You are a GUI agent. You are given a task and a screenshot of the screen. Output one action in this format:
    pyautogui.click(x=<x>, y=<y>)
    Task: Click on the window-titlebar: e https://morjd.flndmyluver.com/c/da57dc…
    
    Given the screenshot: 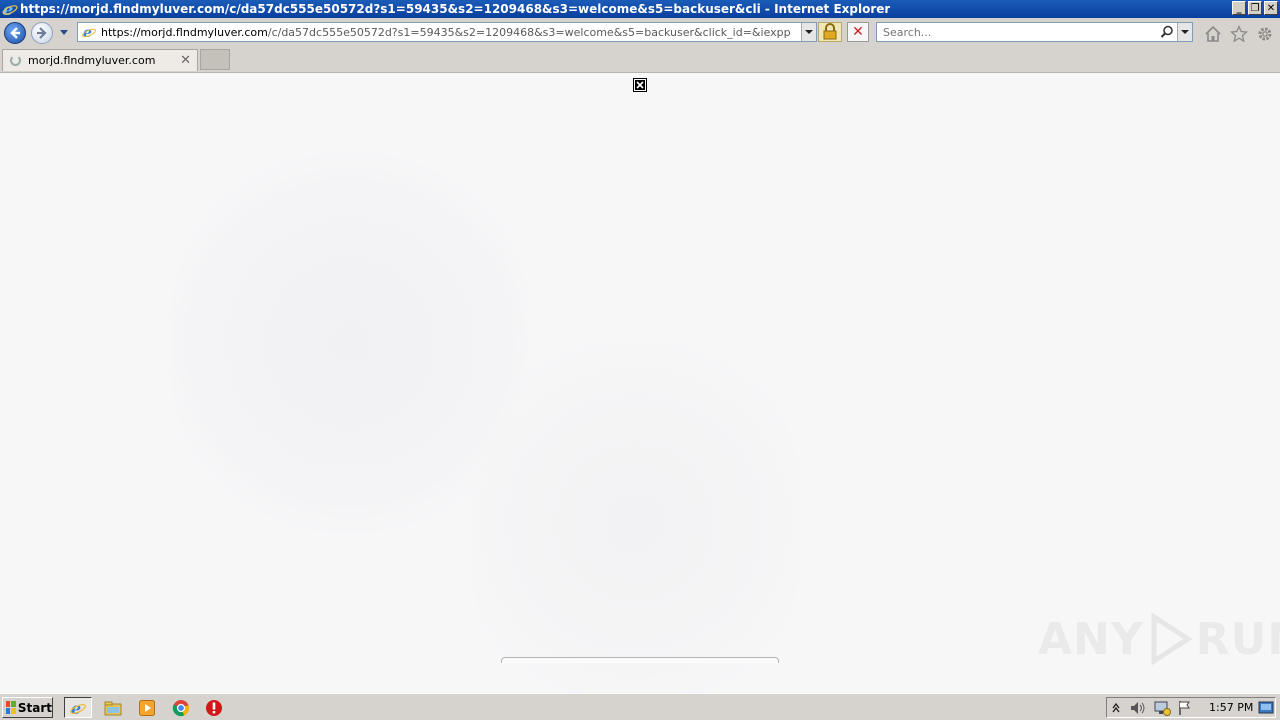 What is the action you would take?
    pyautogui.click(x=640, y=9)
    